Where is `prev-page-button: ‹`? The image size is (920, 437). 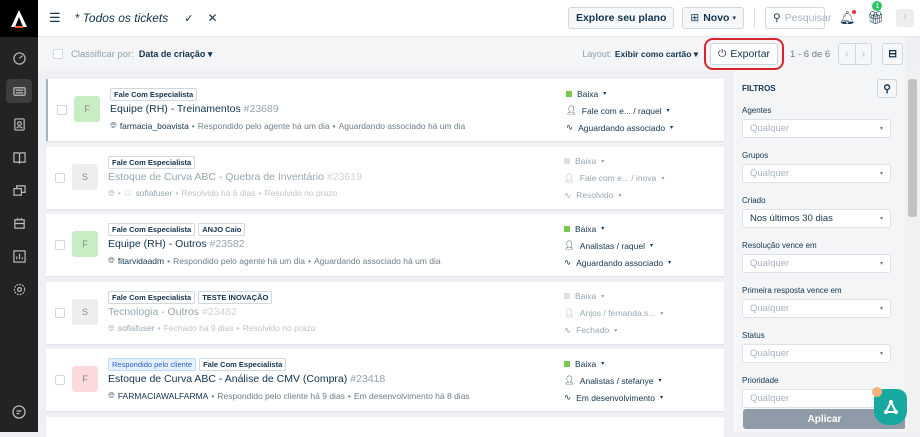
prev-page-button: ‹ is located at coordinates (847, 54).